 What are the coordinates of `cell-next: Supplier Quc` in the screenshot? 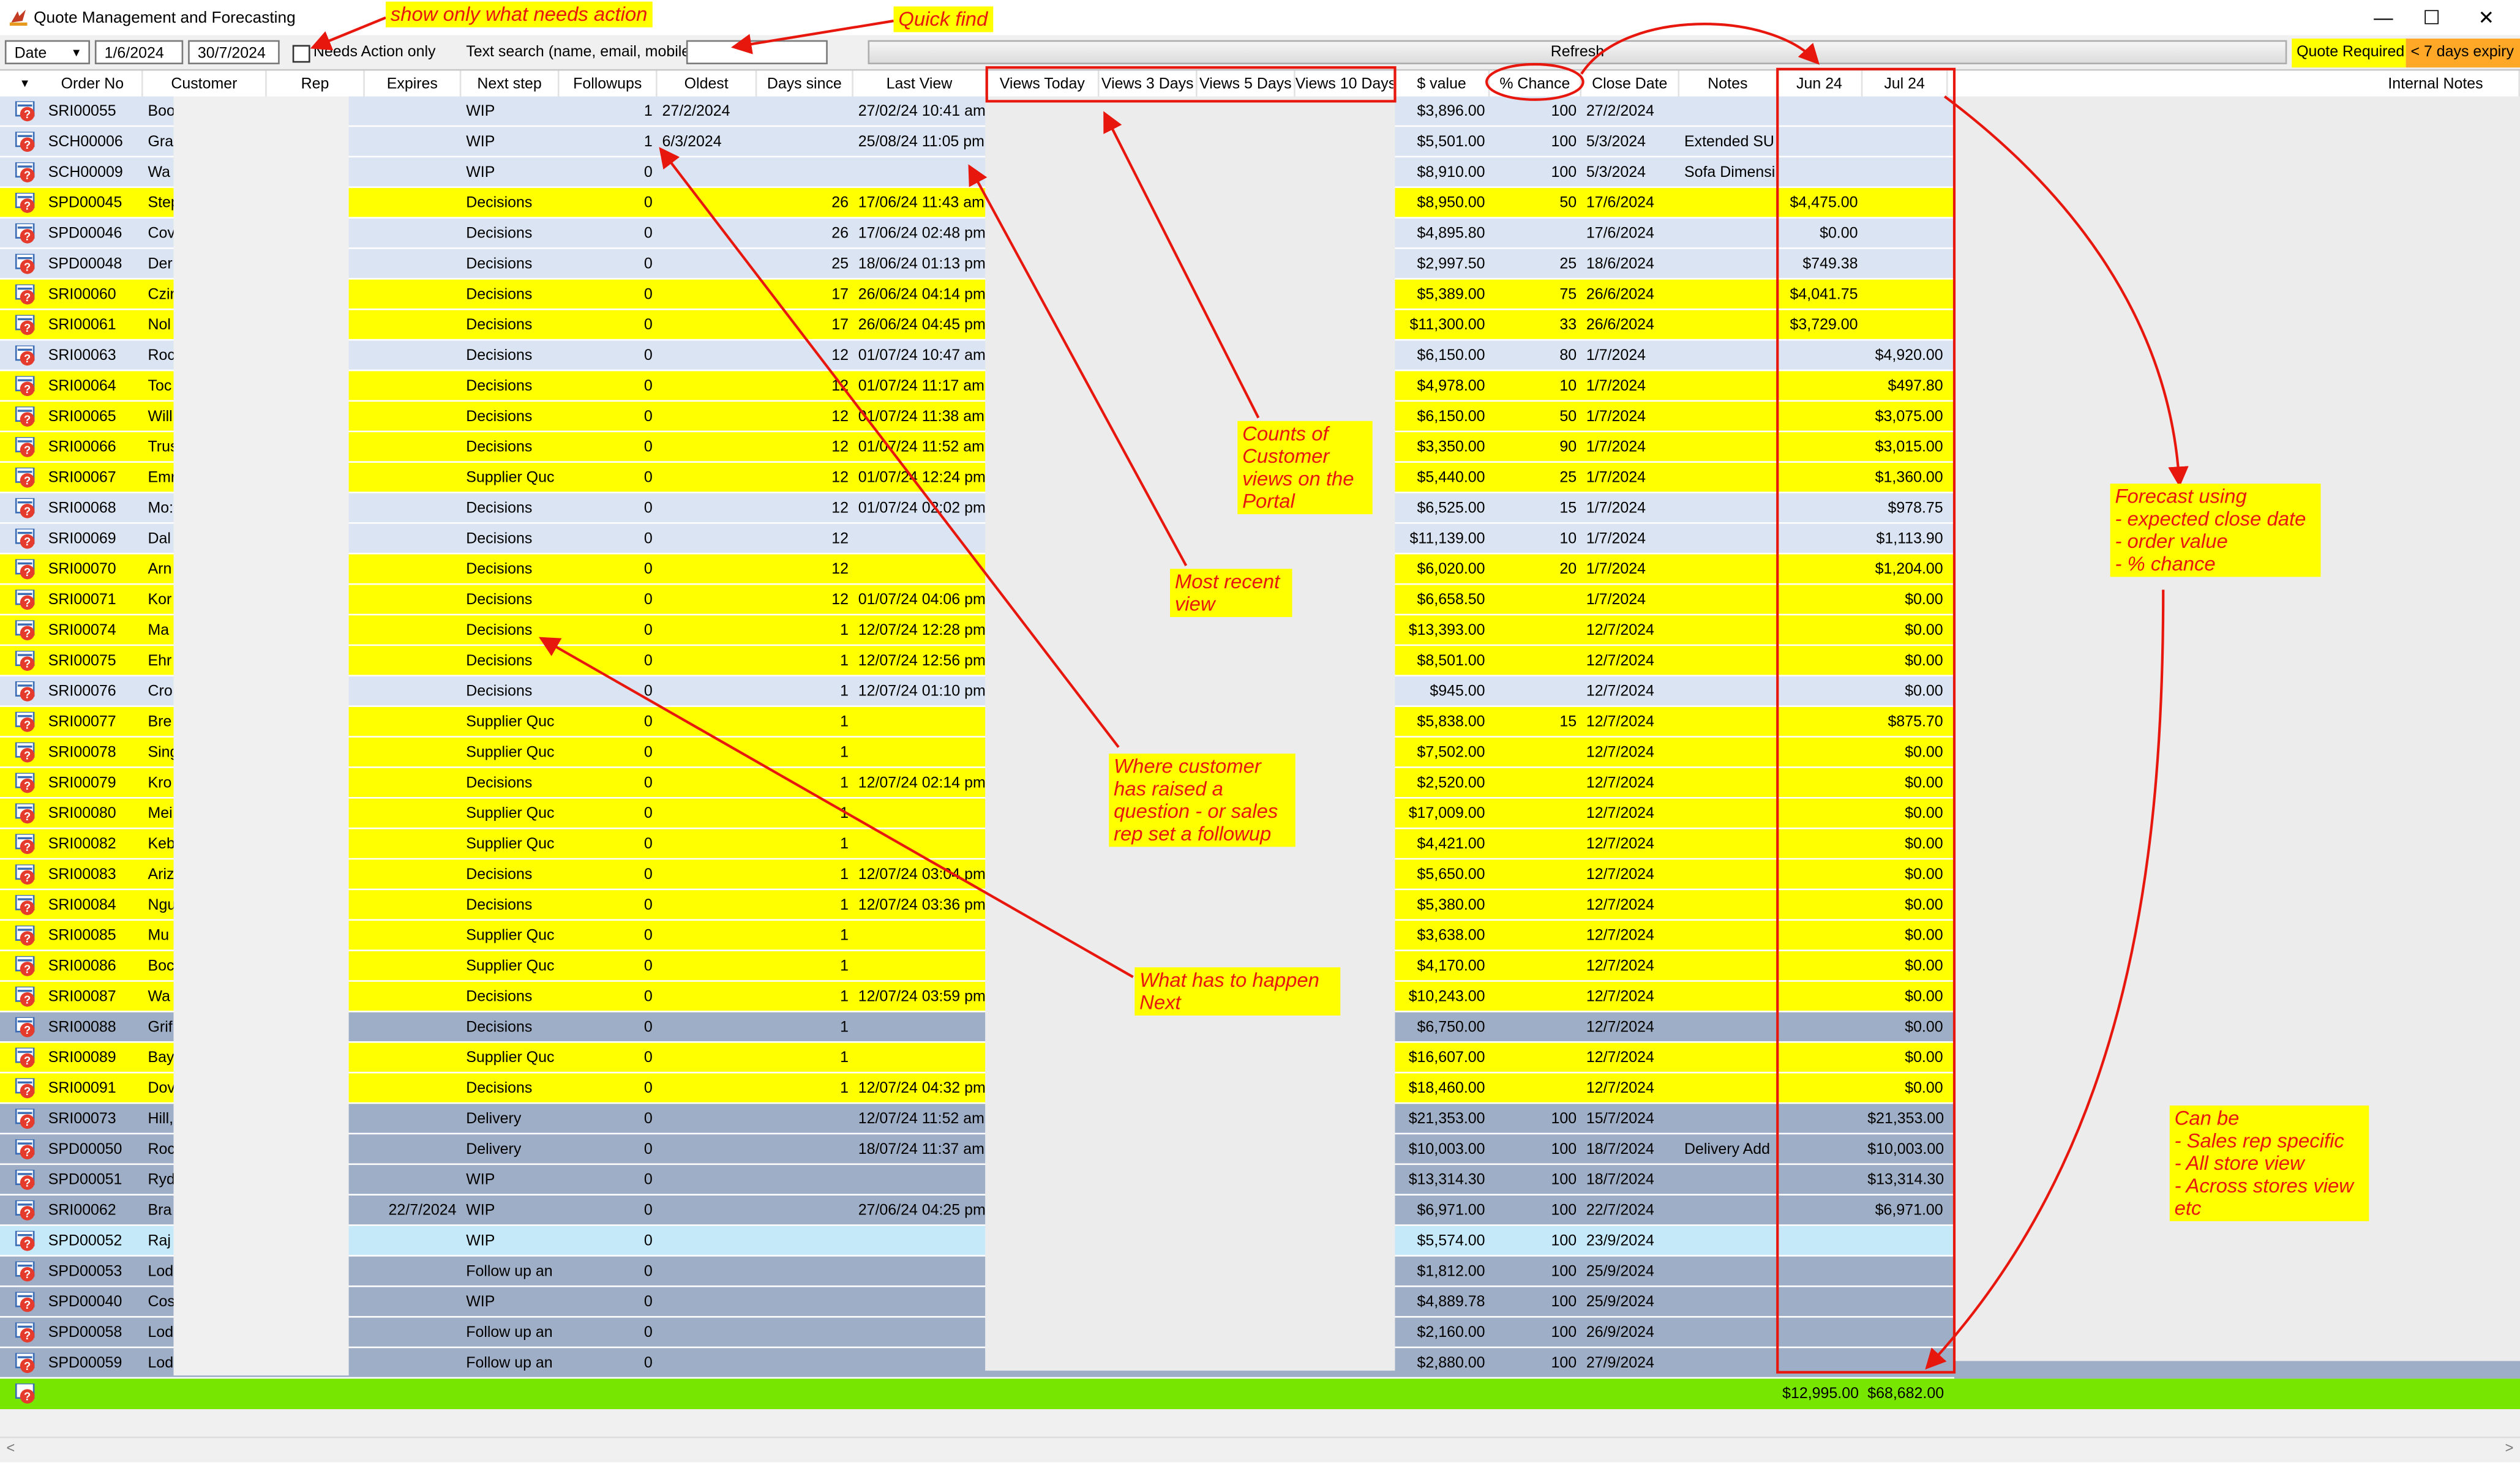 It's located at (510, 478).